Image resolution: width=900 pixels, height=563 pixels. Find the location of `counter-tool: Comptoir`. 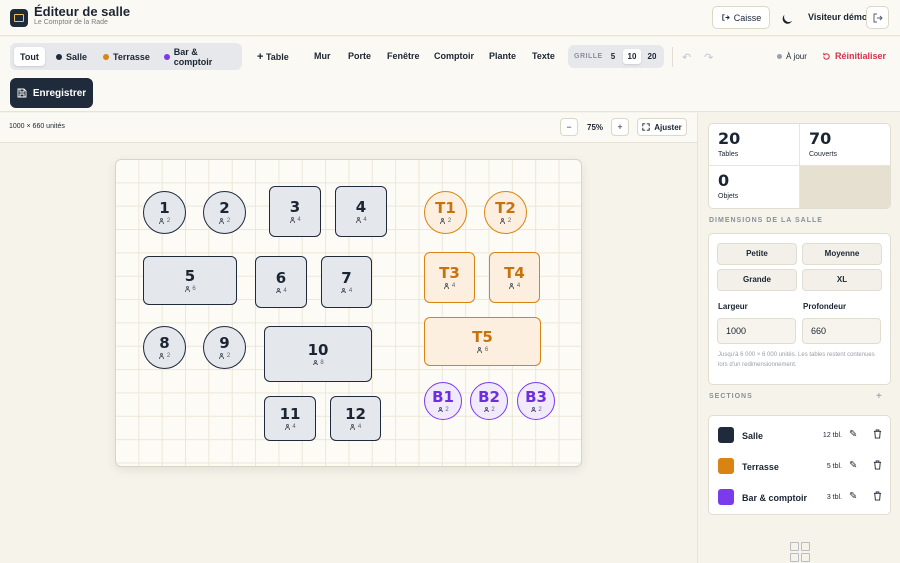

counter-tool: Comptoir is located at coordinates (454, 56).